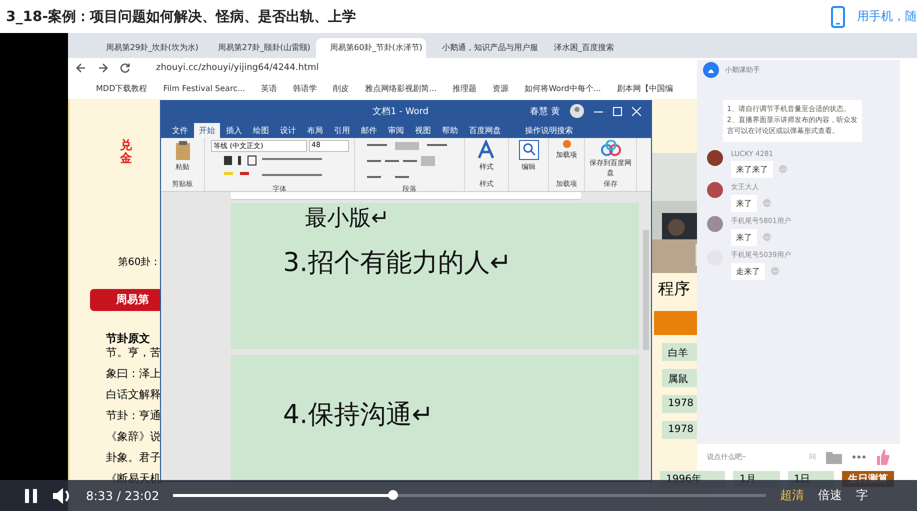  What do you see at coordinates (31, 496) in the screenshot?
I see `pause-icon` at bounding box center [31, 496].